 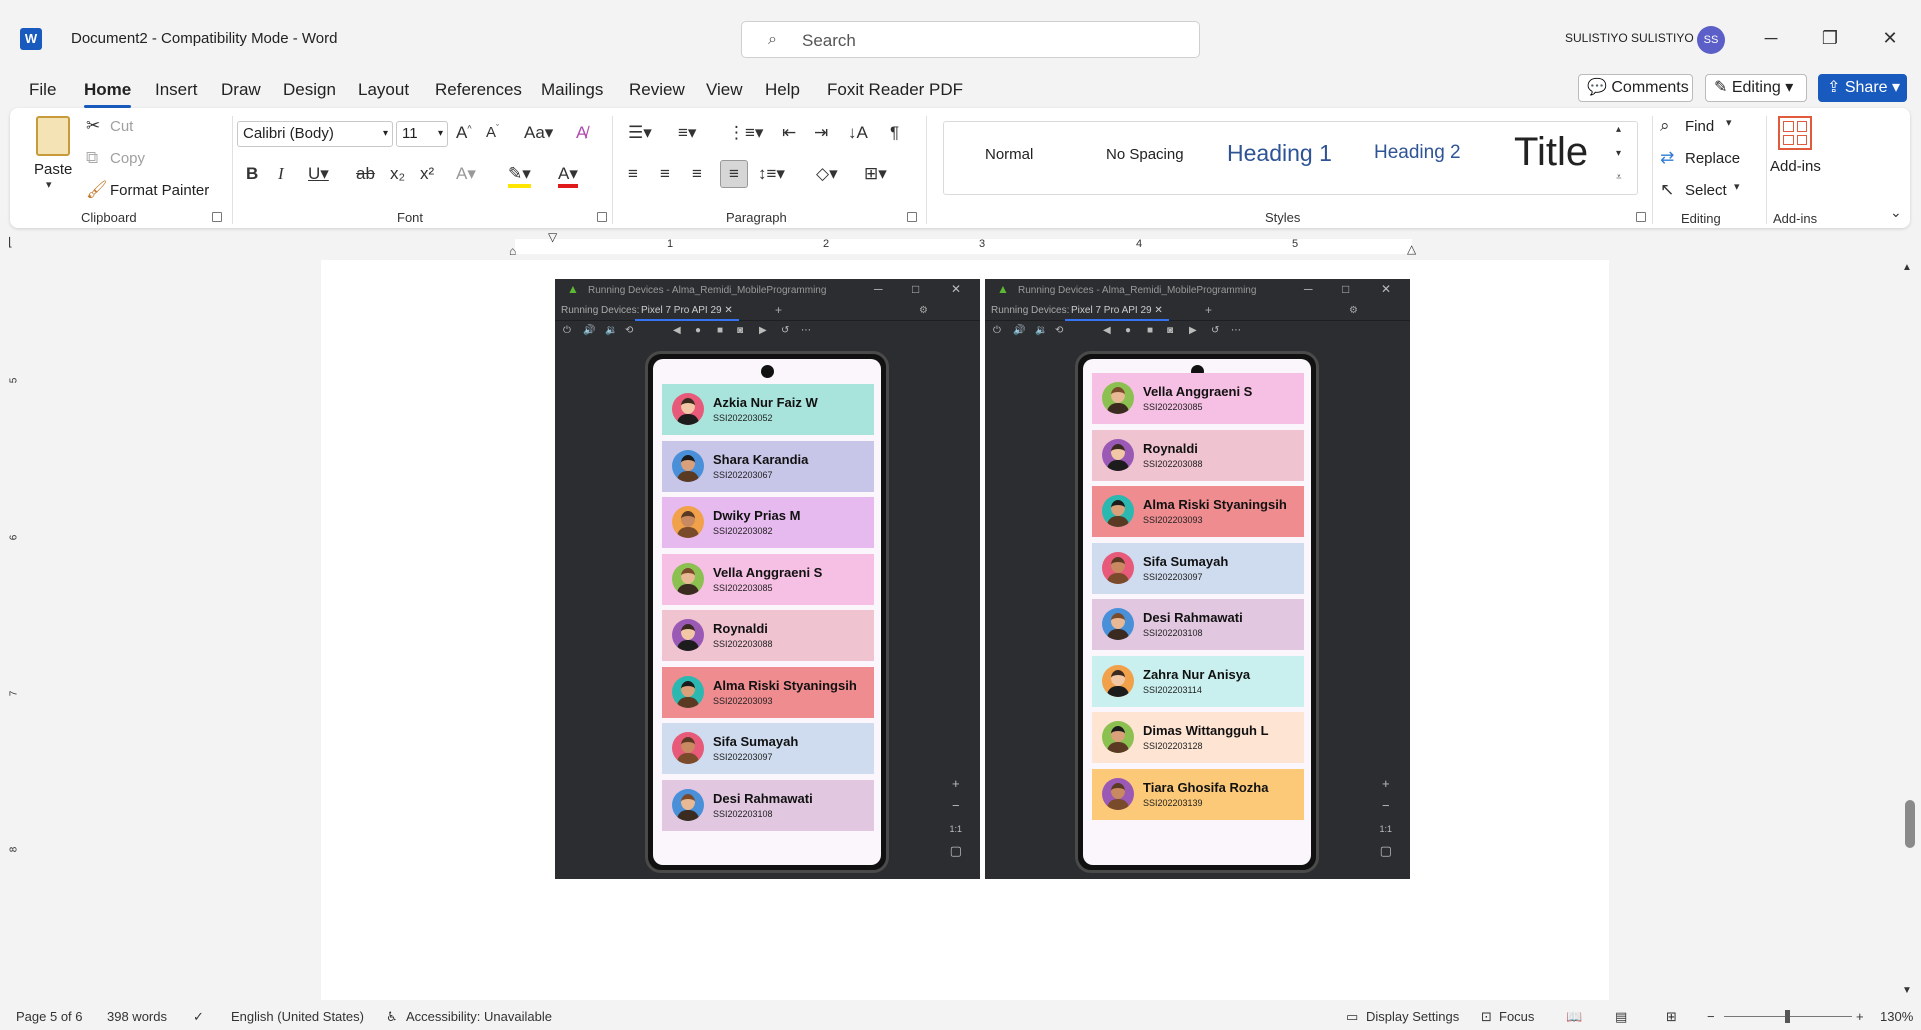 I want to click on copy-button: Copy, so click(x=127, y=158).